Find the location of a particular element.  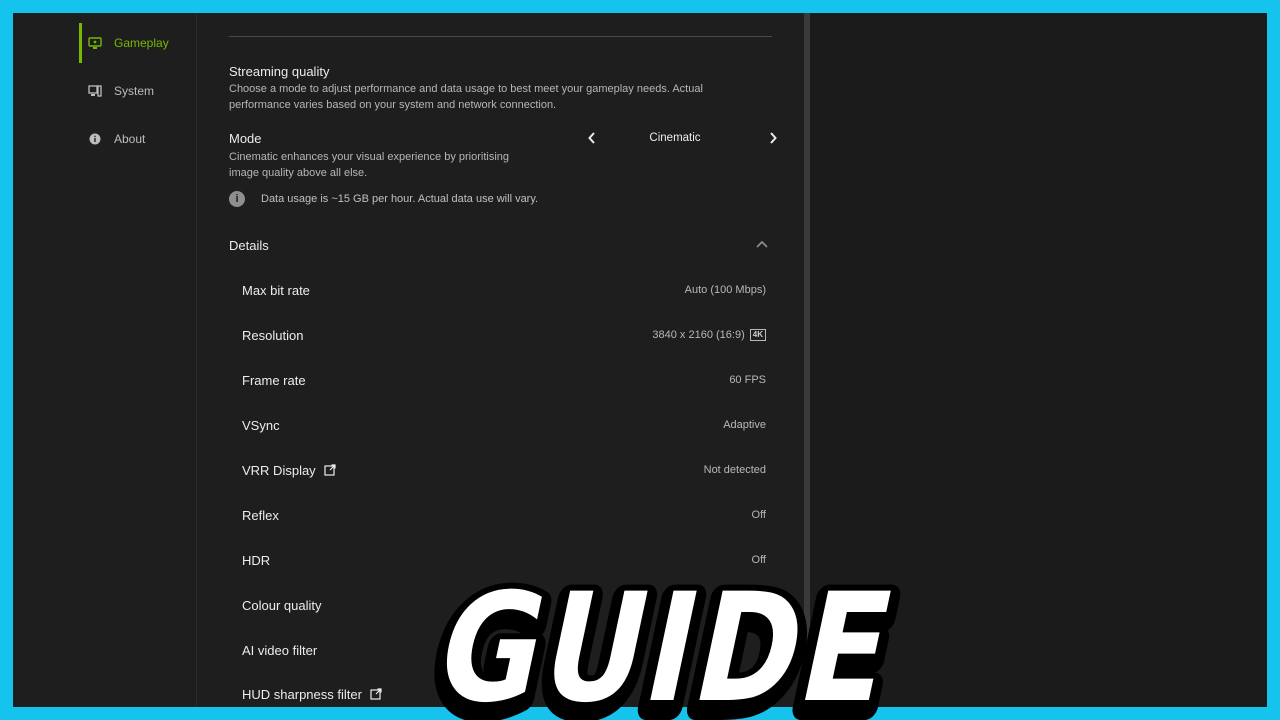

detail-label: AI video filter is located at coordinates (280, 650).